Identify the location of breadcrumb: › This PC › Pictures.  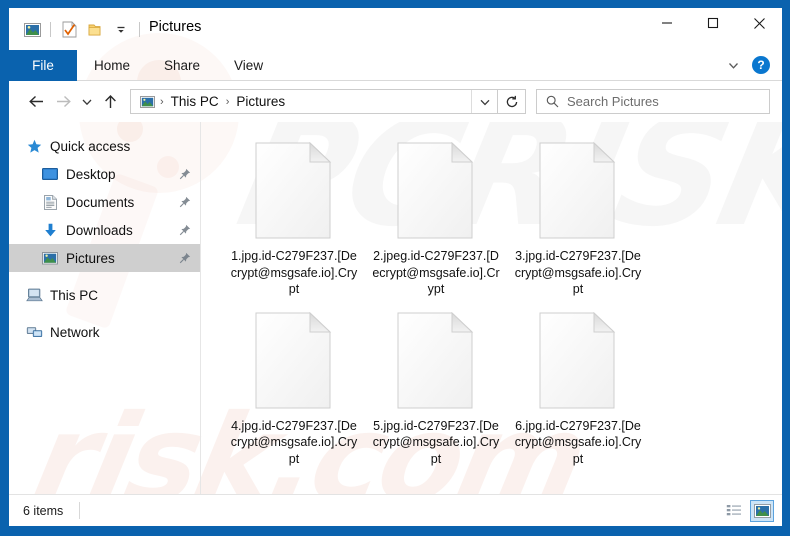
(301, 101).